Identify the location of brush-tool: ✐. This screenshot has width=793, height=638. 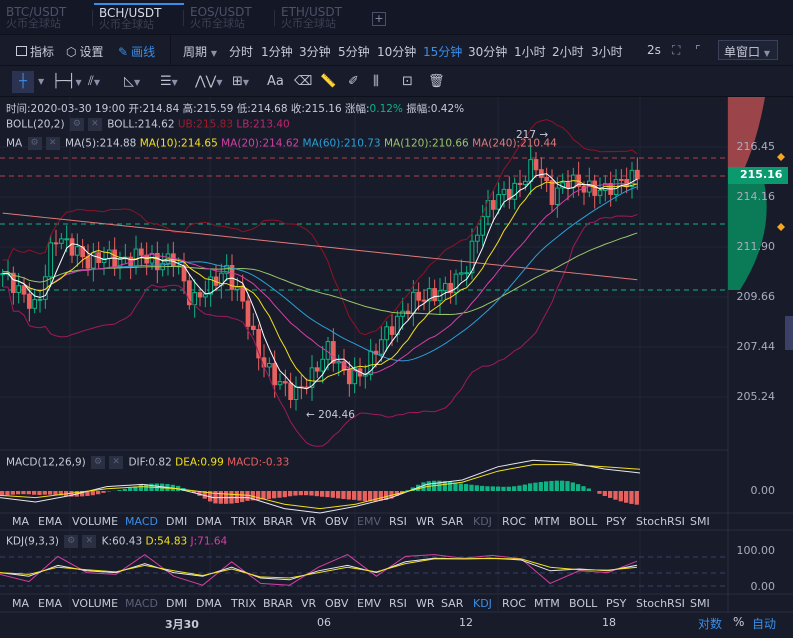
(353, 82).